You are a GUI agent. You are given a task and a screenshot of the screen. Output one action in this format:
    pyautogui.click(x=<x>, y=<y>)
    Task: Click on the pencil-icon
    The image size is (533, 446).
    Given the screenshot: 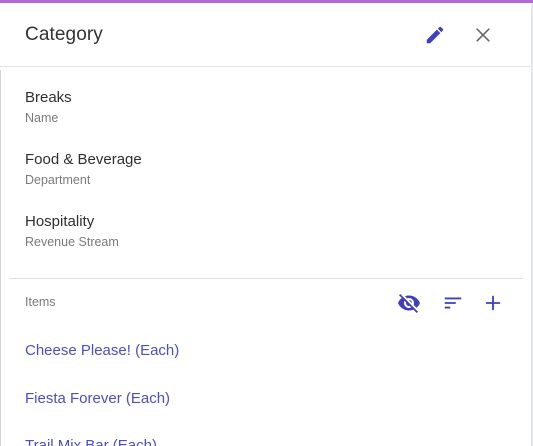 What is the action you would take?
    pyautogui.click(x=435, y=35)
    